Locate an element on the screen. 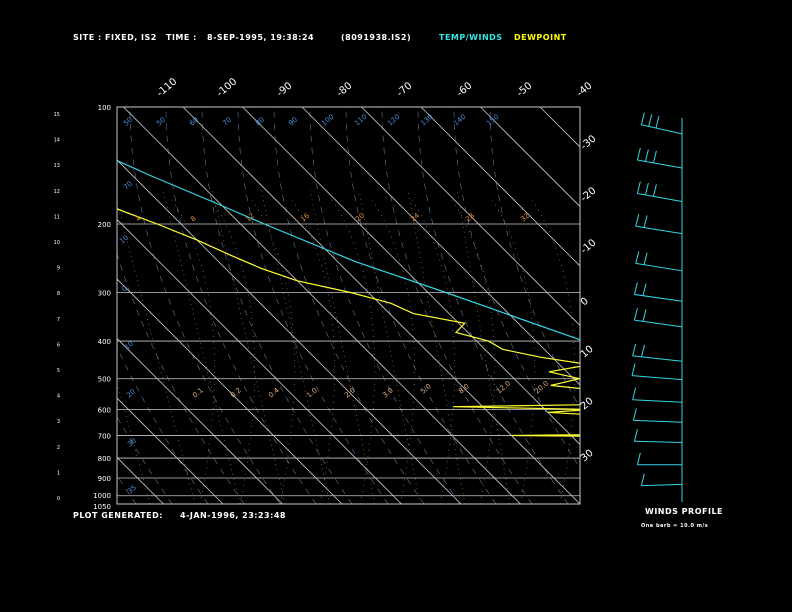  height-label: 13 is located at coordinates (57, 166).